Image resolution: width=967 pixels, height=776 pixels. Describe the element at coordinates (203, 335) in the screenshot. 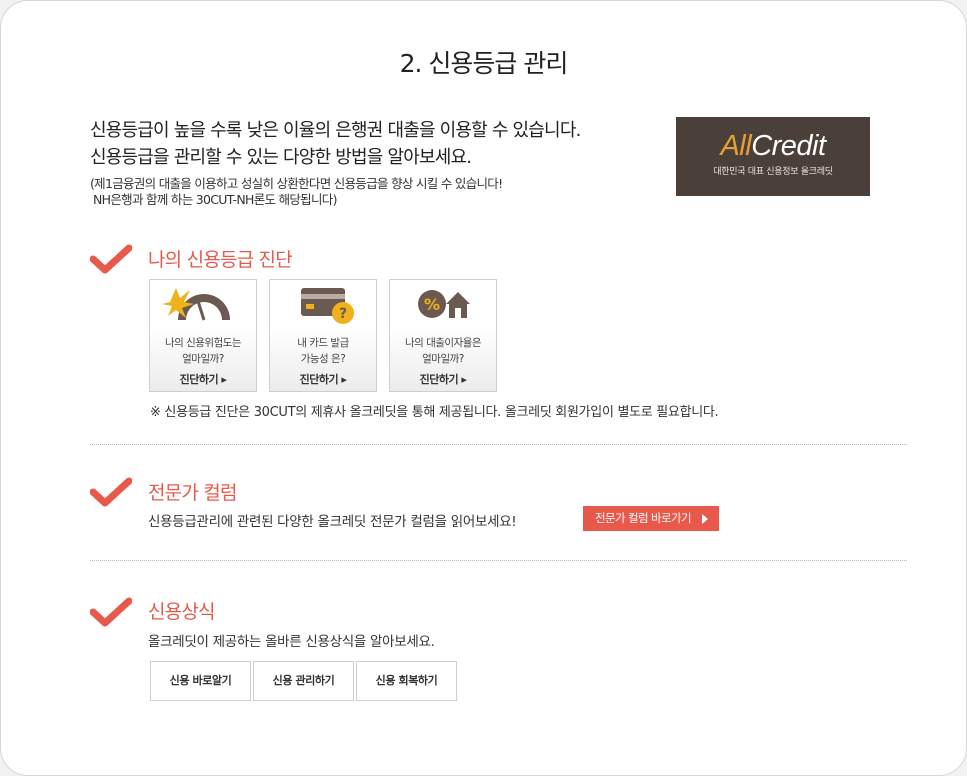

I see `diagnosis-card-credit-risk: 나의 신용위험도는 얼마일까? 진단하기 ▸` at that location.